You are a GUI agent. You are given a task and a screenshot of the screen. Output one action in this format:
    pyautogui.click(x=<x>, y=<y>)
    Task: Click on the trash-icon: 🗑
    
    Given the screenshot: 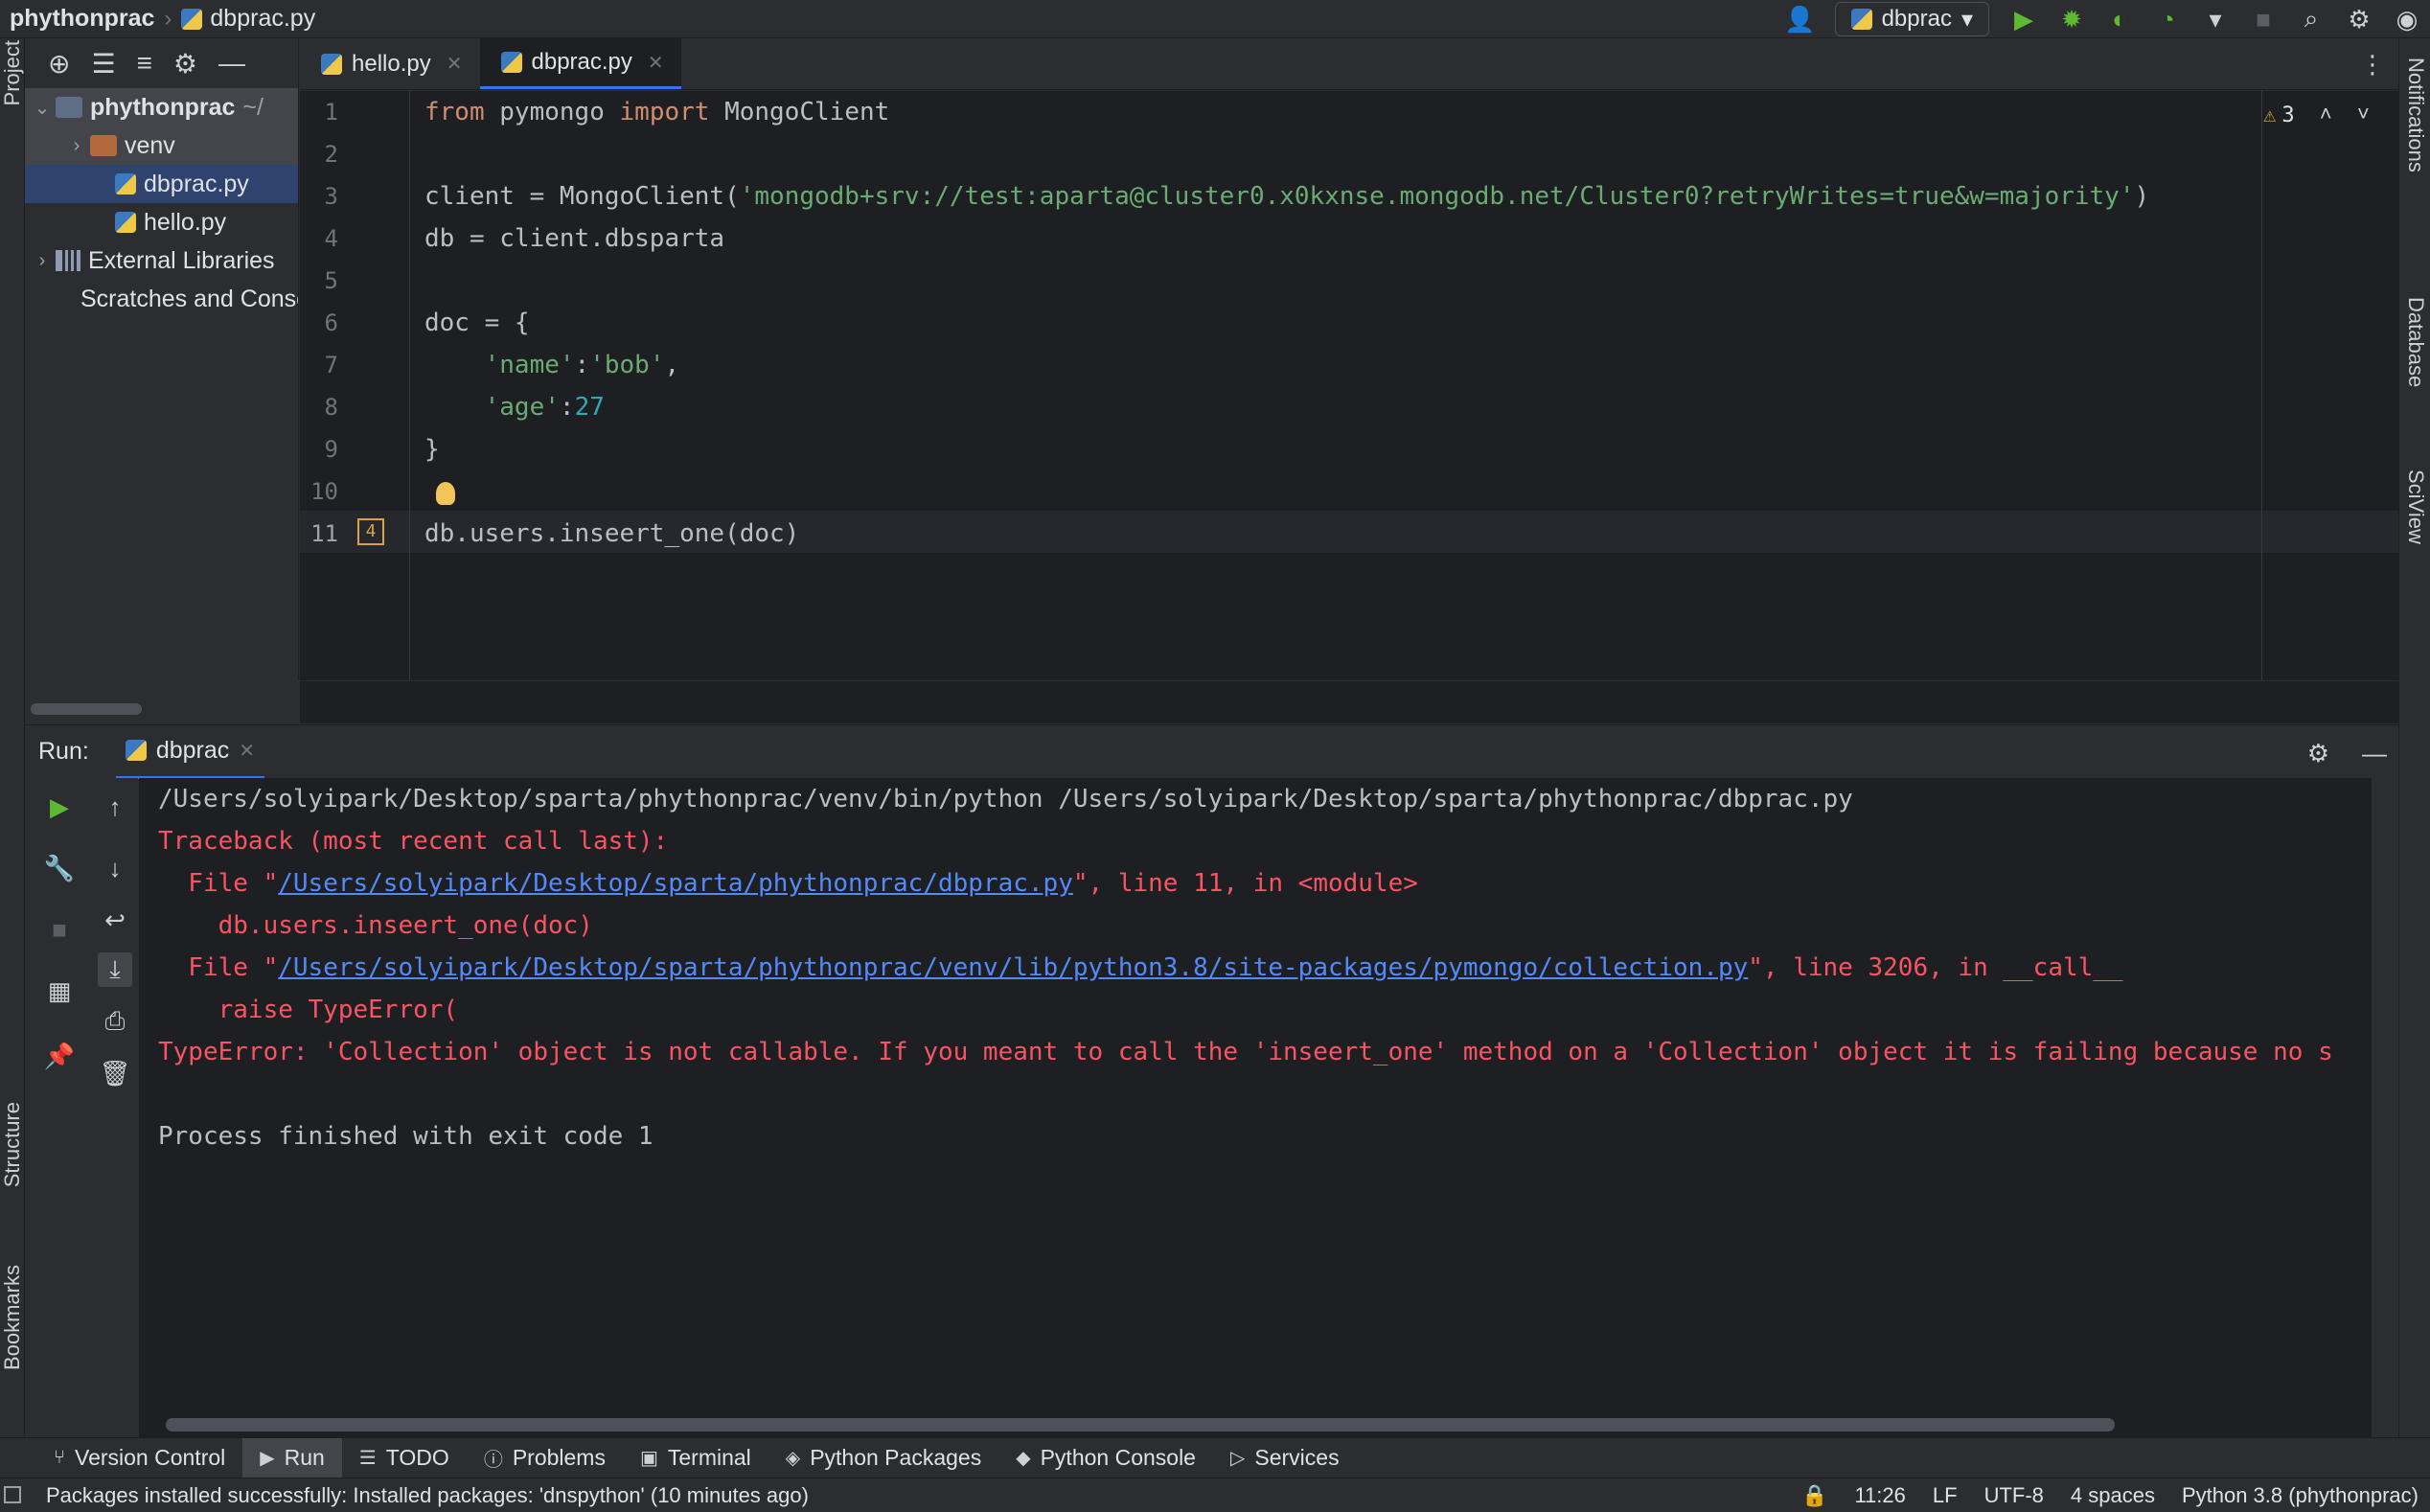 What is the action you would take?
    pyautogui.click(x=115, y=1073)
    